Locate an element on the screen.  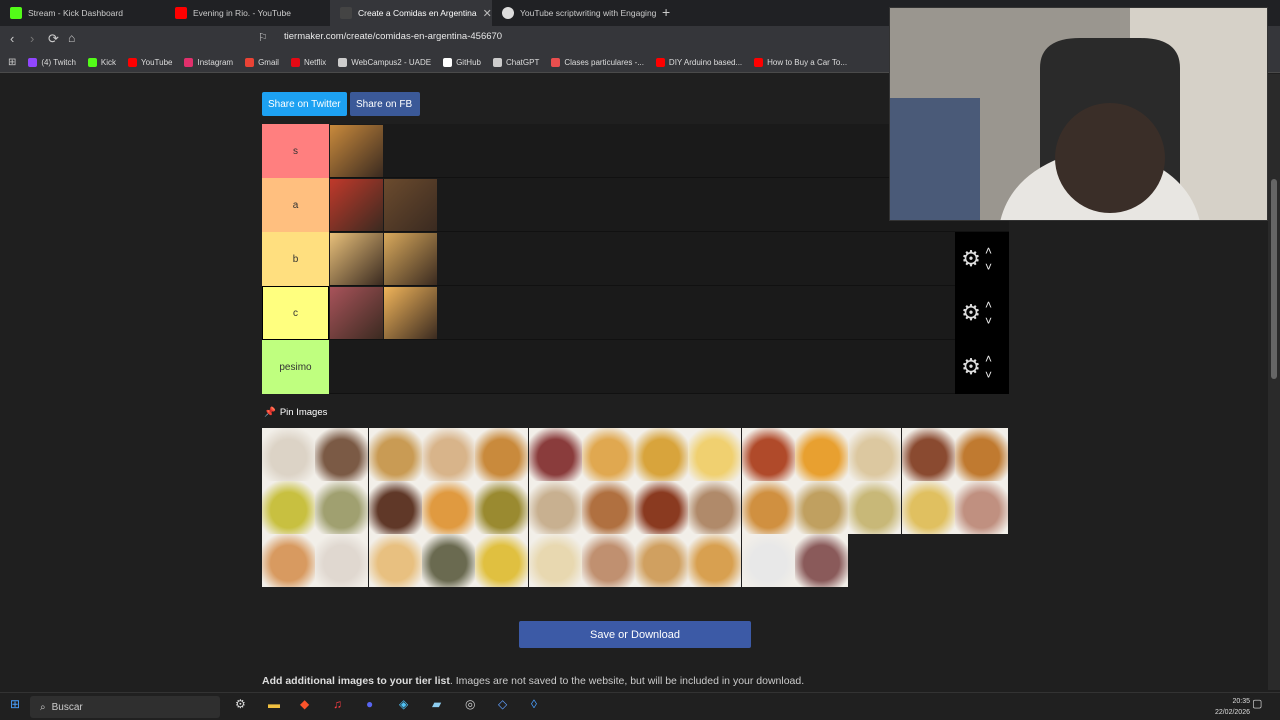
app2-icon: ◊ is located at coordinates (534, 704).